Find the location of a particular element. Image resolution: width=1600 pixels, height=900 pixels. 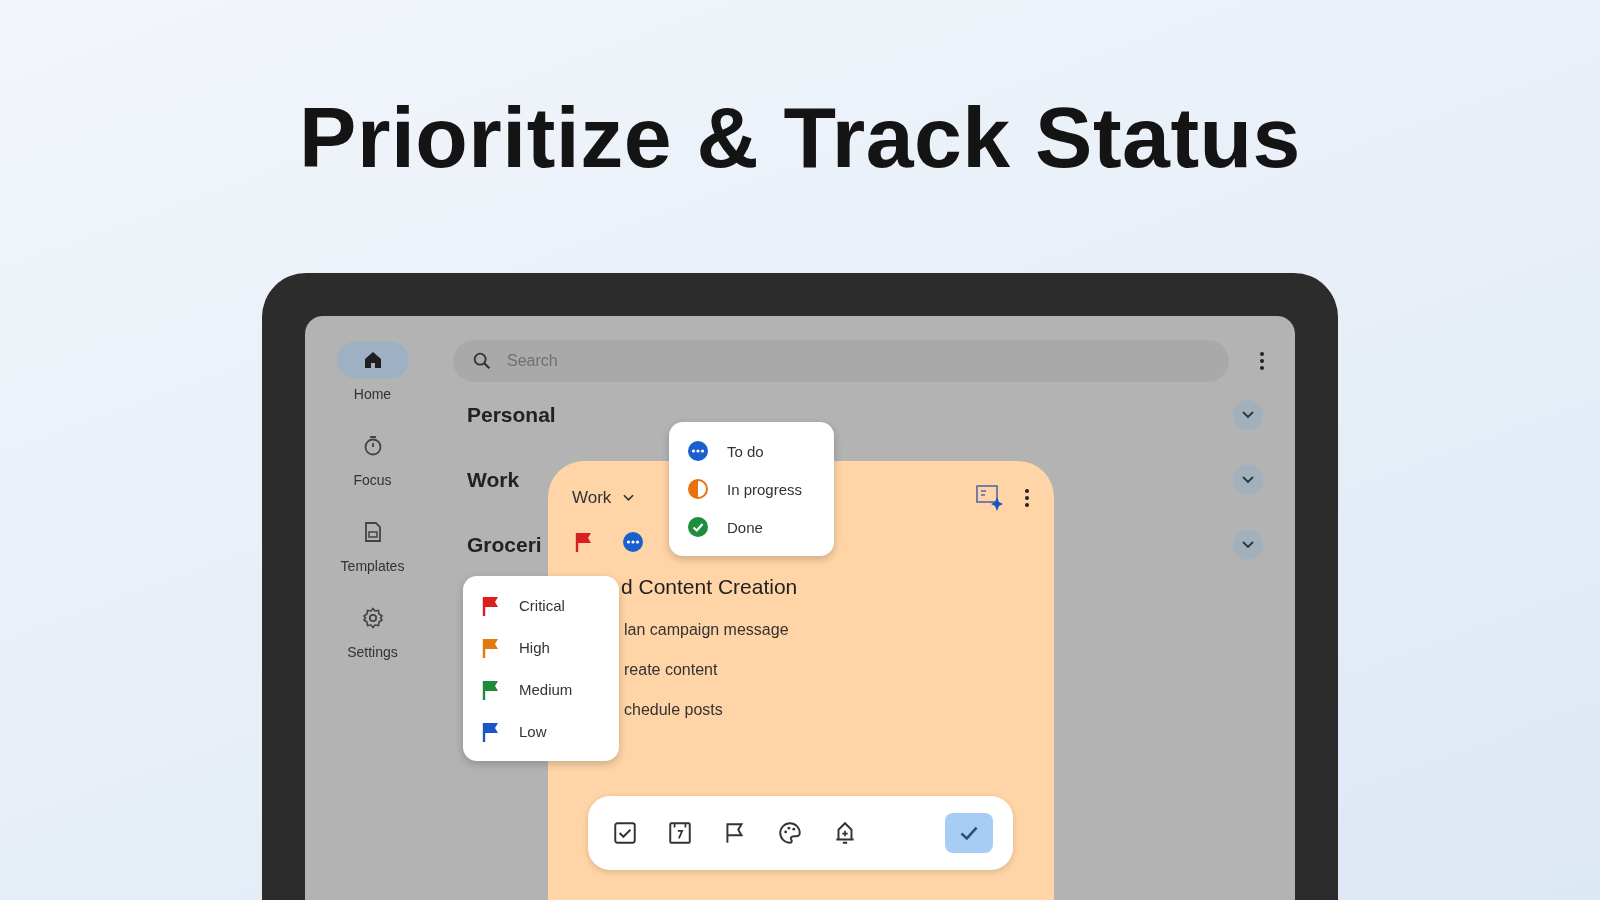

checklist-item: reate content is located at coordinates (671, 670).